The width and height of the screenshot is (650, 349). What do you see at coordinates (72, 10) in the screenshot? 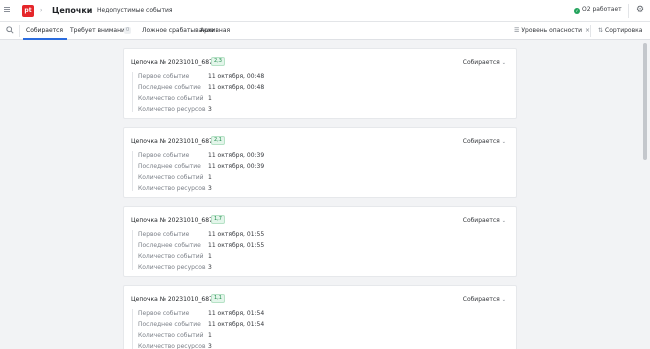
I see `page-title: Цепочки` at bounding box center [72, 10].